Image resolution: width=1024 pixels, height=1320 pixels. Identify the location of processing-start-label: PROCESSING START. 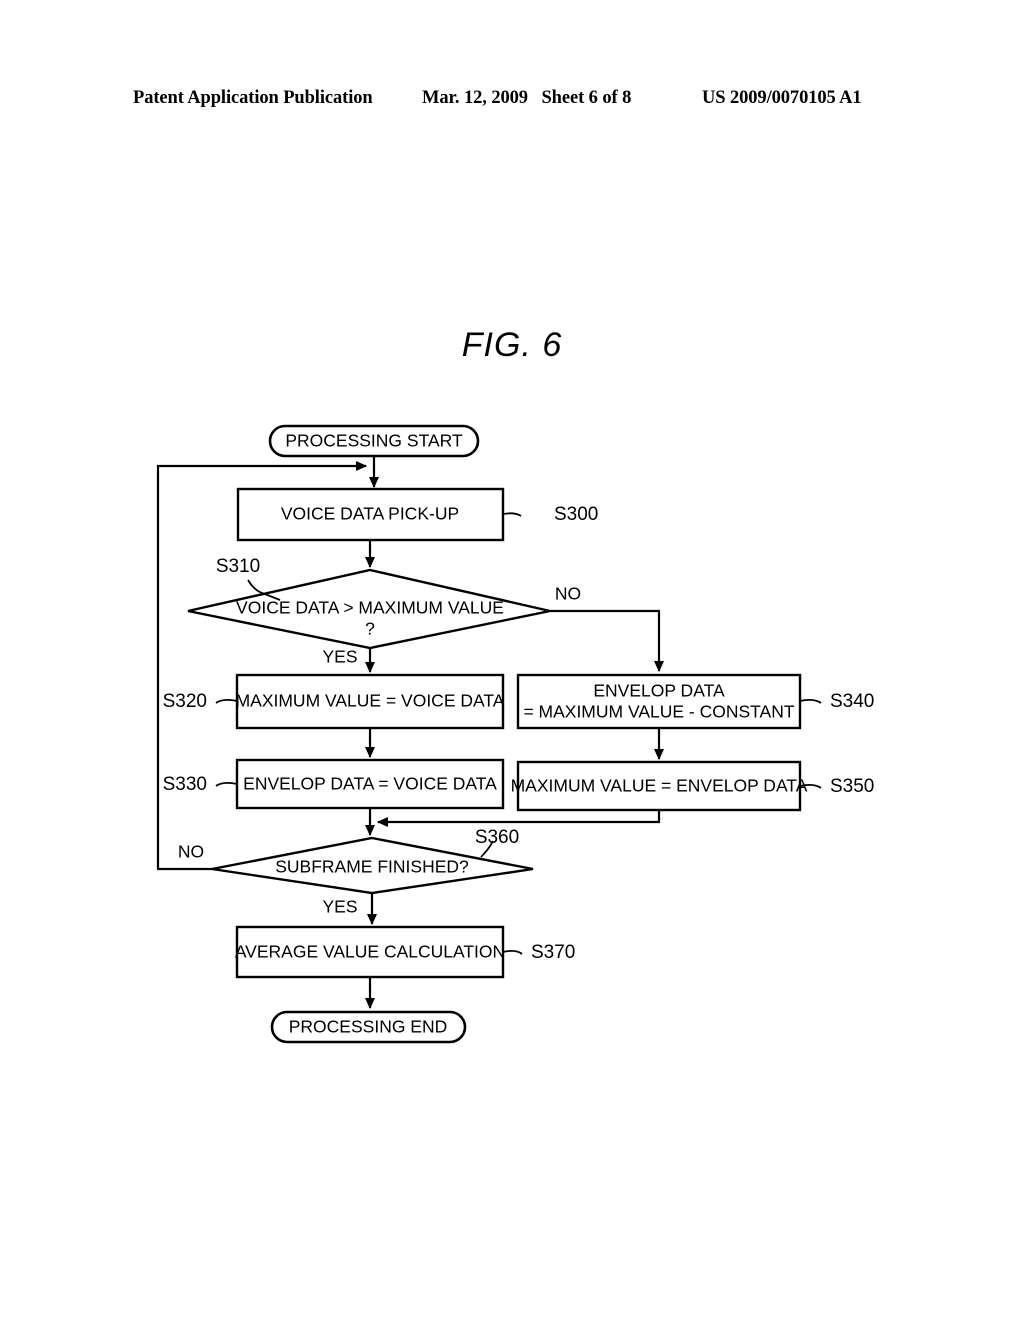
(374, 441).